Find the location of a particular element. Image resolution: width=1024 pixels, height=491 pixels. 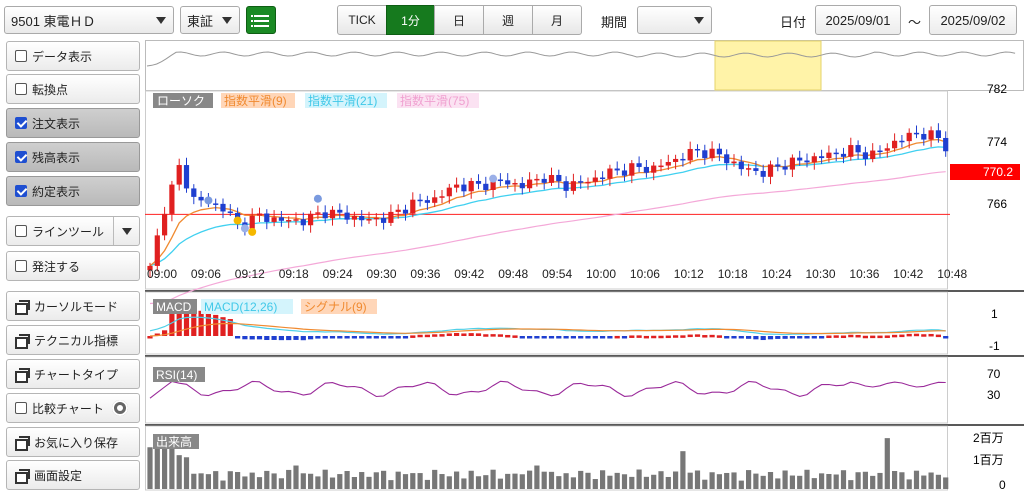

technical-indicator-label: テクニカル指標 is located at coordinates (76, 340).